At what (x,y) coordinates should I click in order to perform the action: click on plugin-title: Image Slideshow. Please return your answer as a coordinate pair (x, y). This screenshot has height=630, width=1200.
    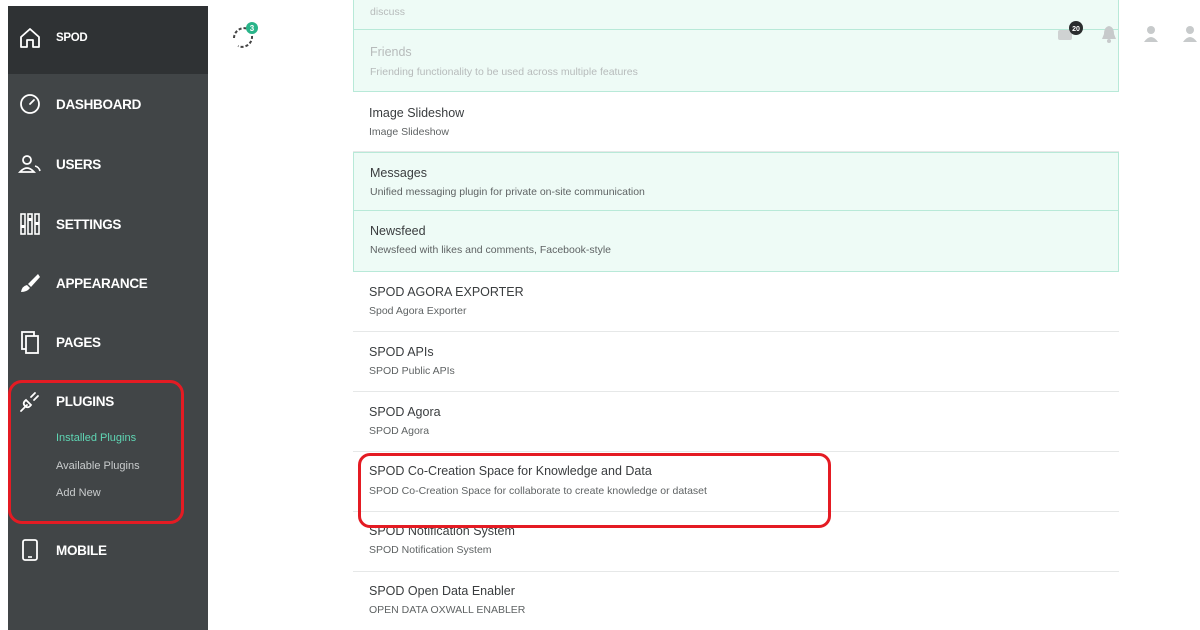
    Looking at the image, I should click on (417, 113).